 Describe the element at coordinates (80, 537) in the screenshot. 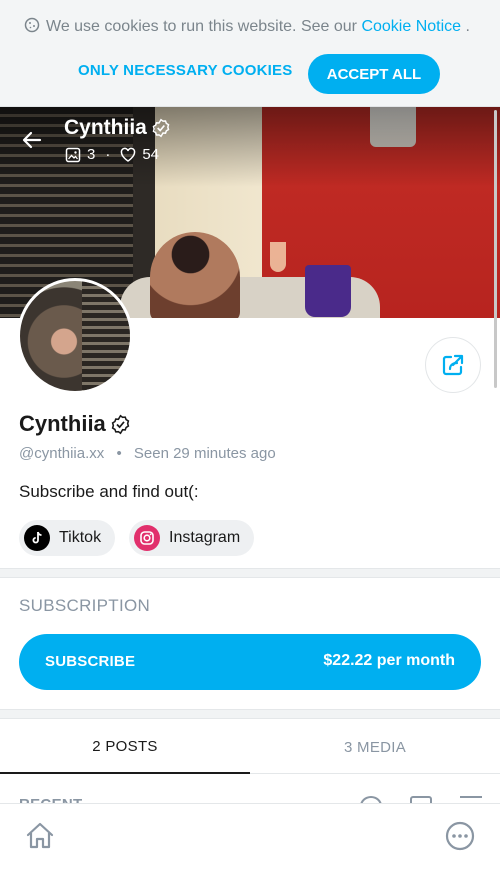

I see `tiktok-label: Tiktok` at that location.